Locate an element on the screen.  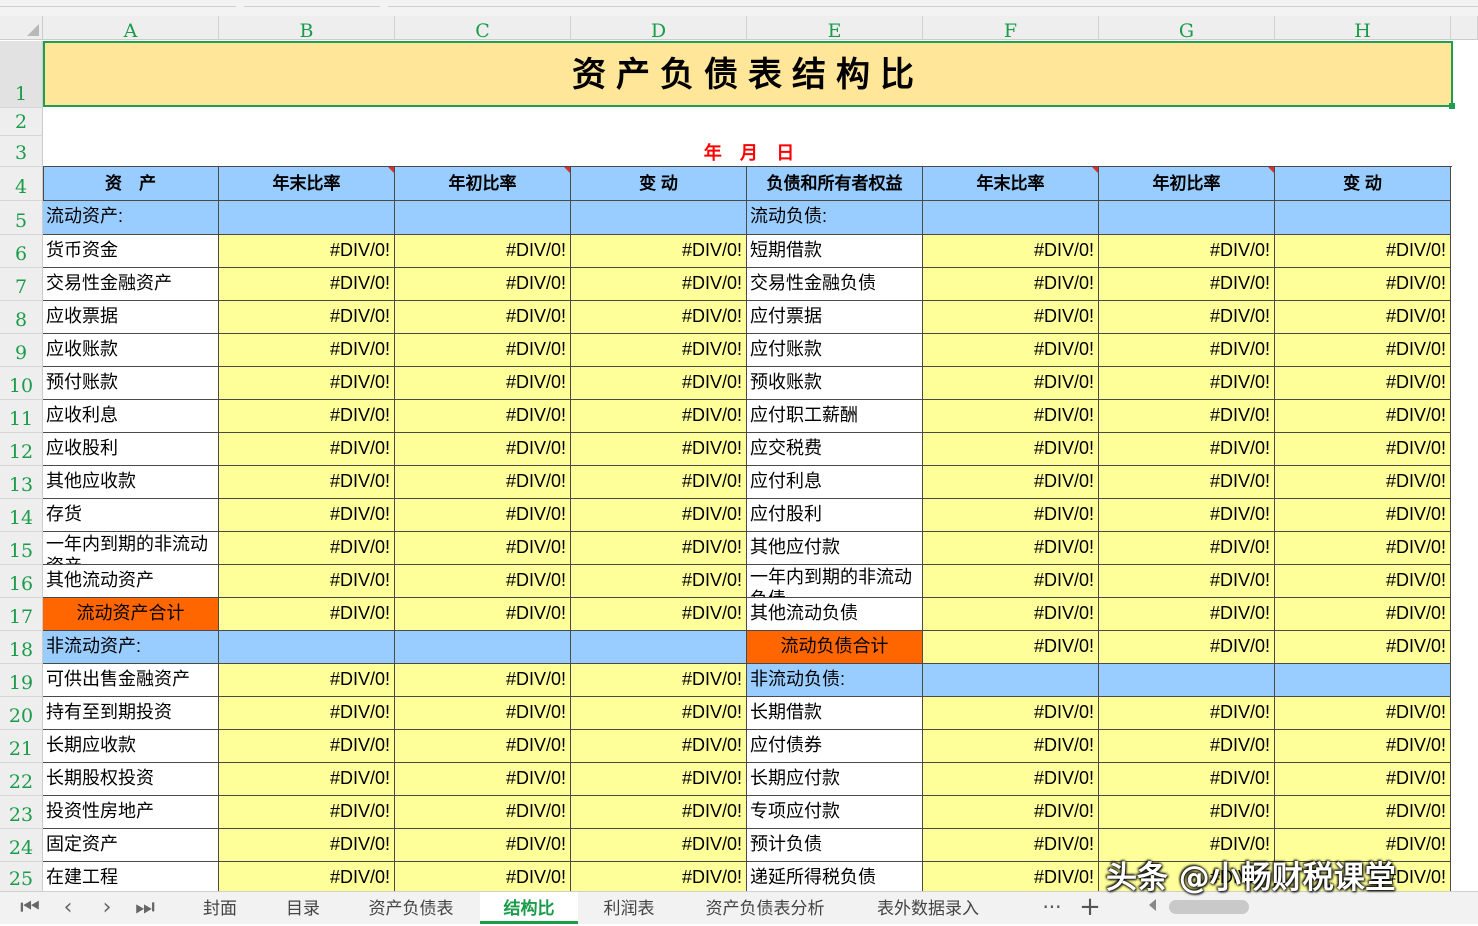
liability-label-row-8: 应付票据 is located at coordinates (835, 317).